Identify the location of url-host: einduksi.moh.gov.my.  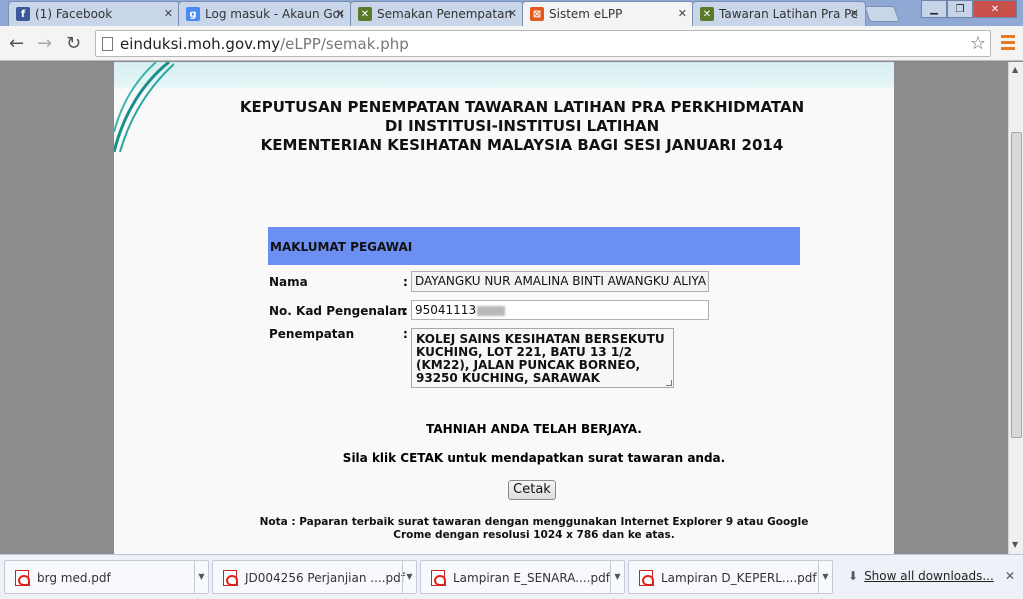
(200, 43).